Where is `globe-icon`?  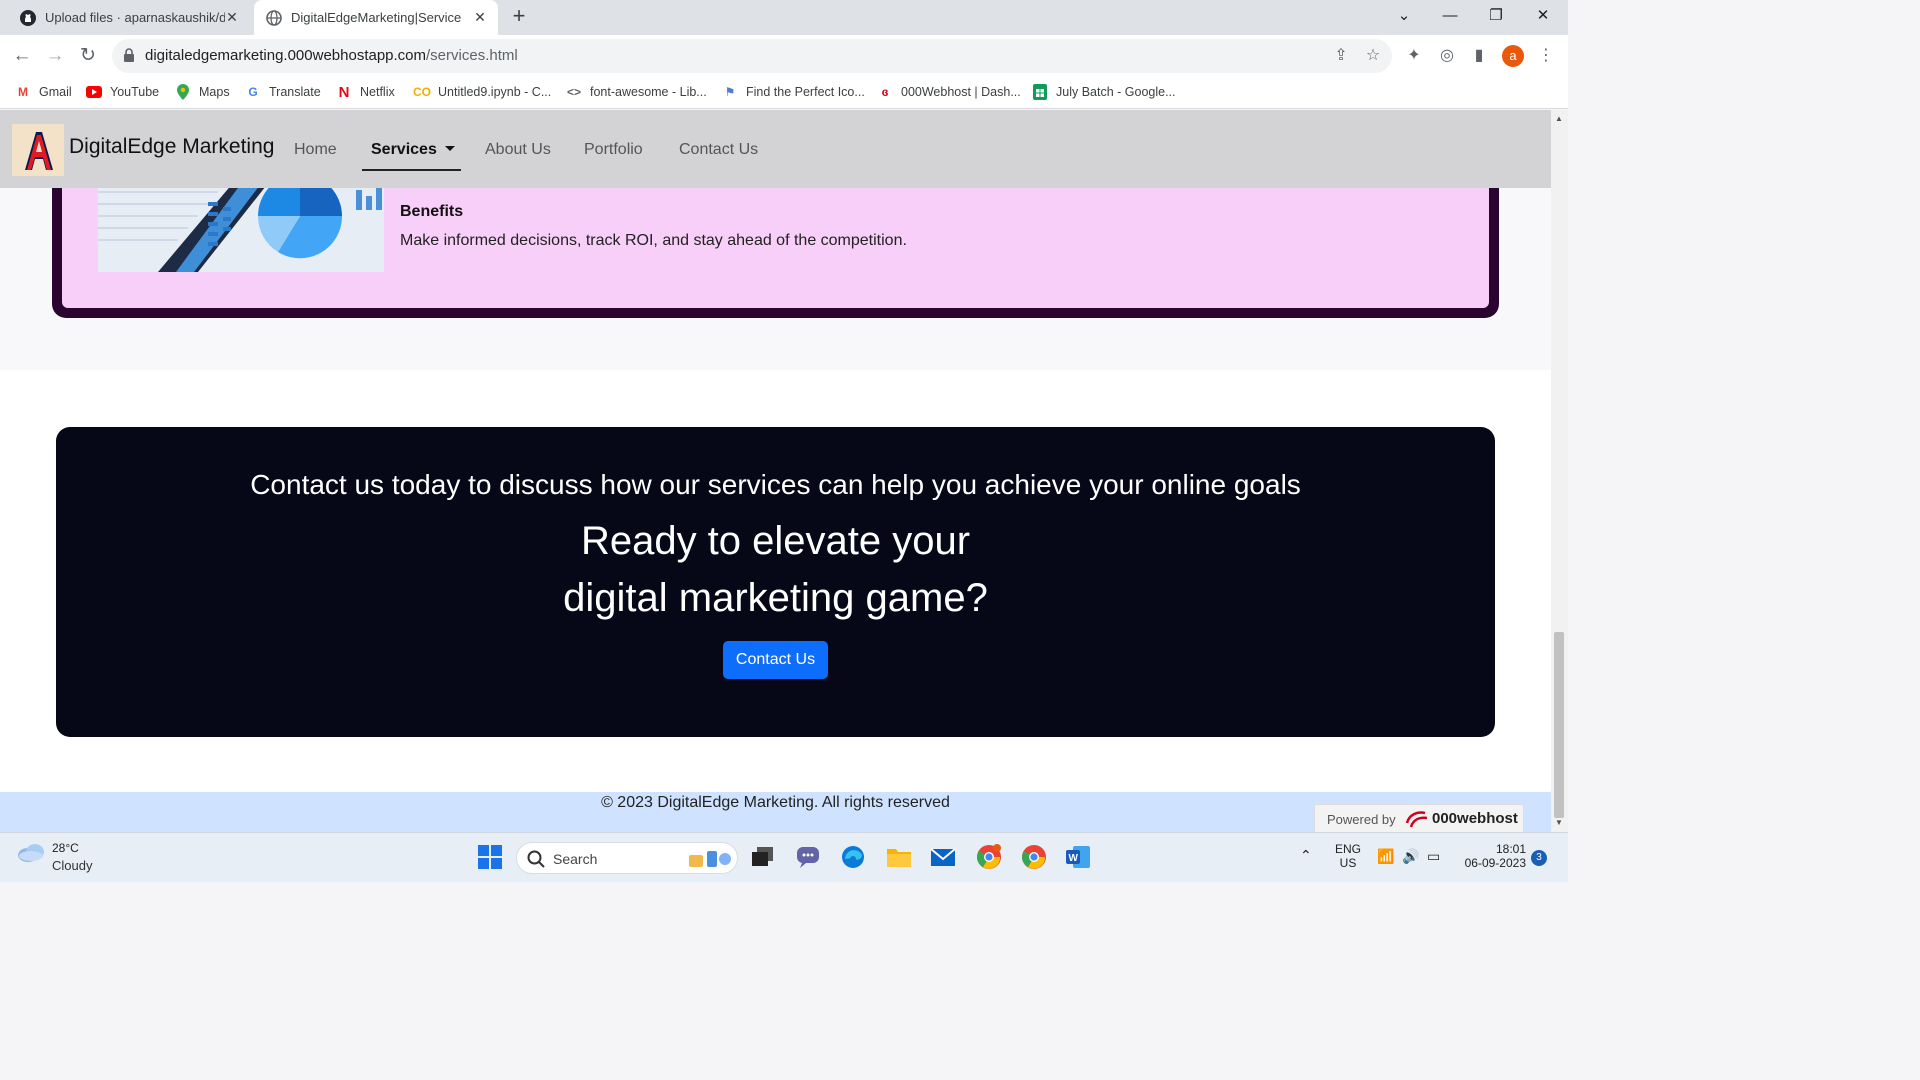 globe-icon is located at coordinates (274, 17).